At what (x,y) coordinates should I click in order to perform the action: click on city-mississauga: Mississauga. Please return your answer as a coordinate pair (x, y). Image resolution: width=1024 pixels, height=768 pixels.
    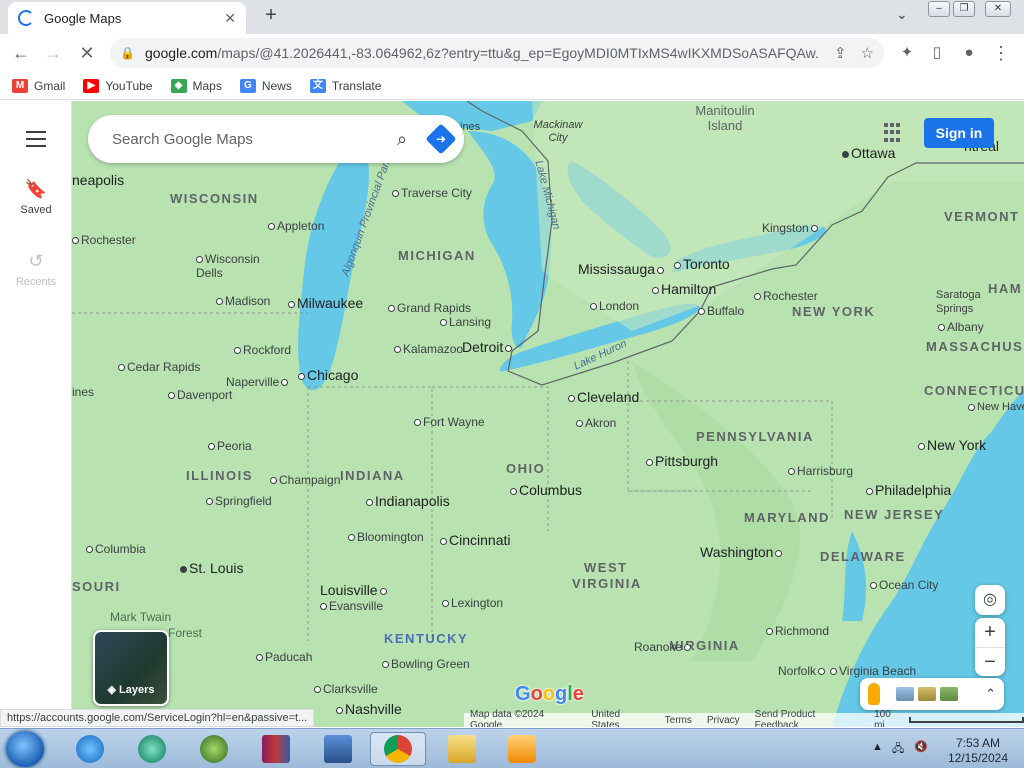
    Looking at the image, I should click on (622, 269).